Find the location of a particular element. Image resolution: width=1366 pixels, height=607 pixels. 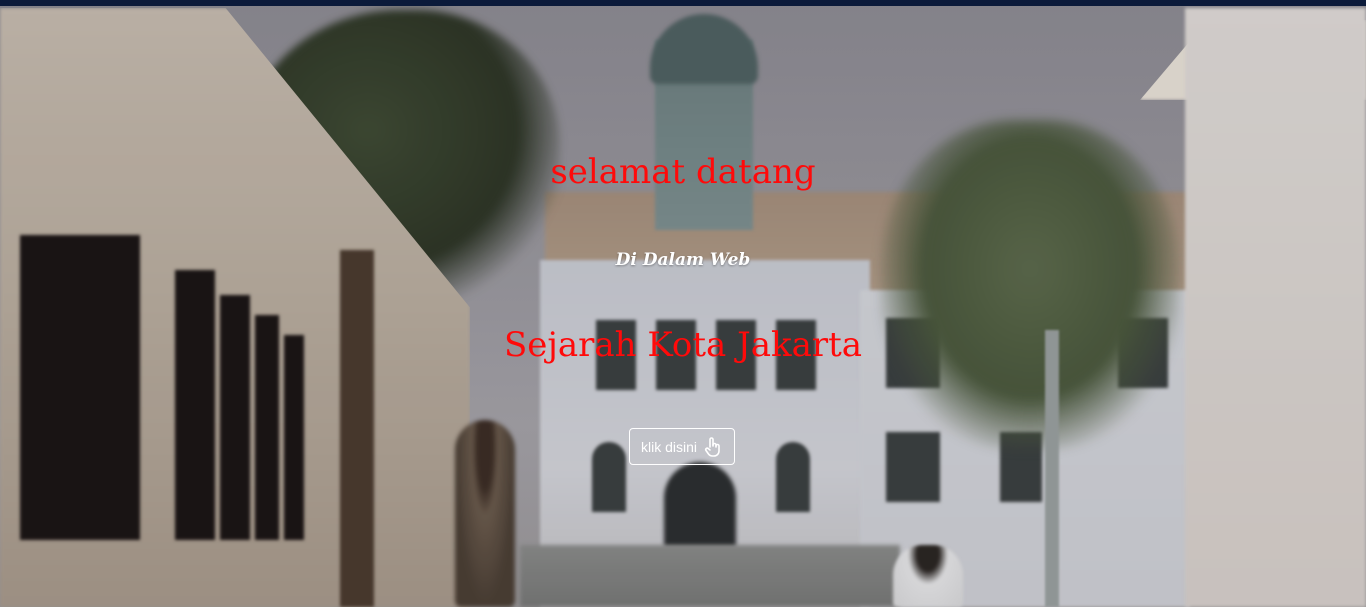

hero-title-welcome: selamat datang is located at coordinates (683, 172).